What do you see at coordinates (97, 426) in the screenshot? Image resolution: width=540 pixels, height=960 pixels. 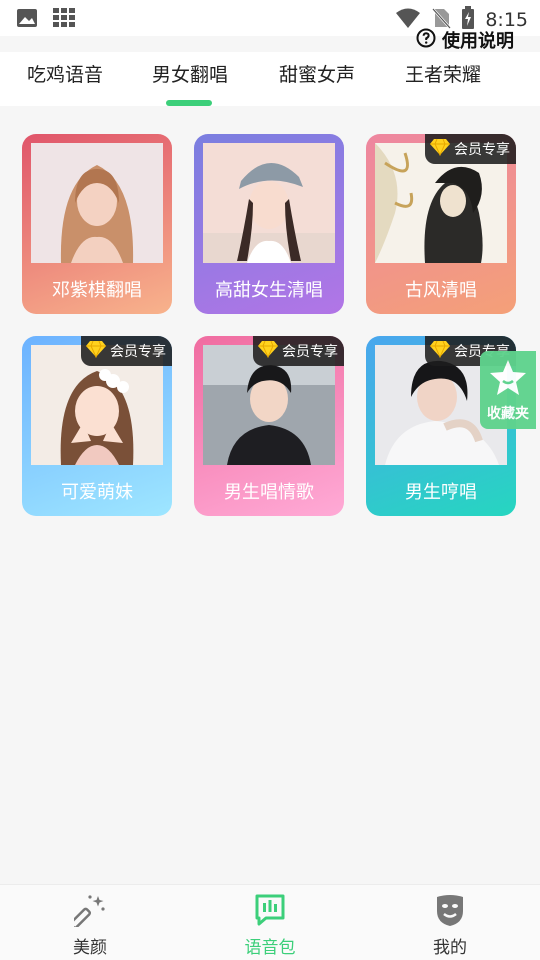 I see `voice-card: 会员专享 可爱萌妹` at bounding box center [97, 426].